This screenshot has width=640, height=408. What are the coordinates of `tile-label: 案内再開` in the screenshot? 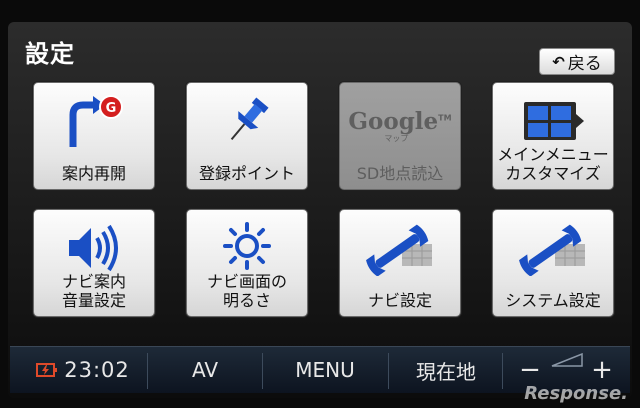 It's located at (93, 173).